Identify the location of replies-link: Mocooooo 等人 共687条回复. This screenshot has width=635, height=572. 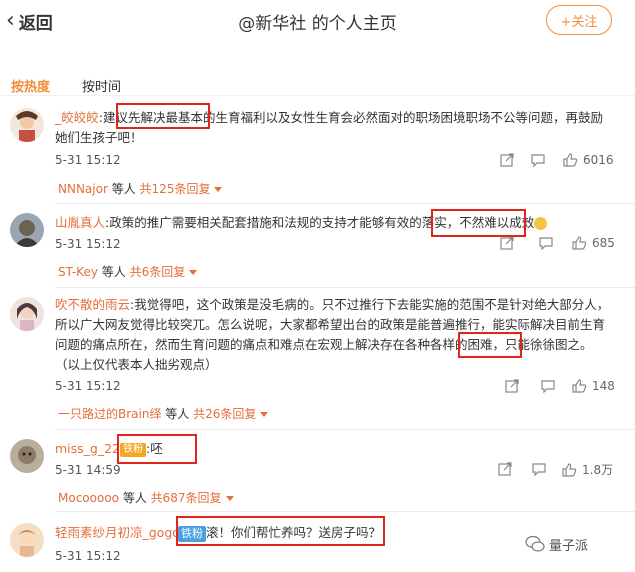
(146, 497).